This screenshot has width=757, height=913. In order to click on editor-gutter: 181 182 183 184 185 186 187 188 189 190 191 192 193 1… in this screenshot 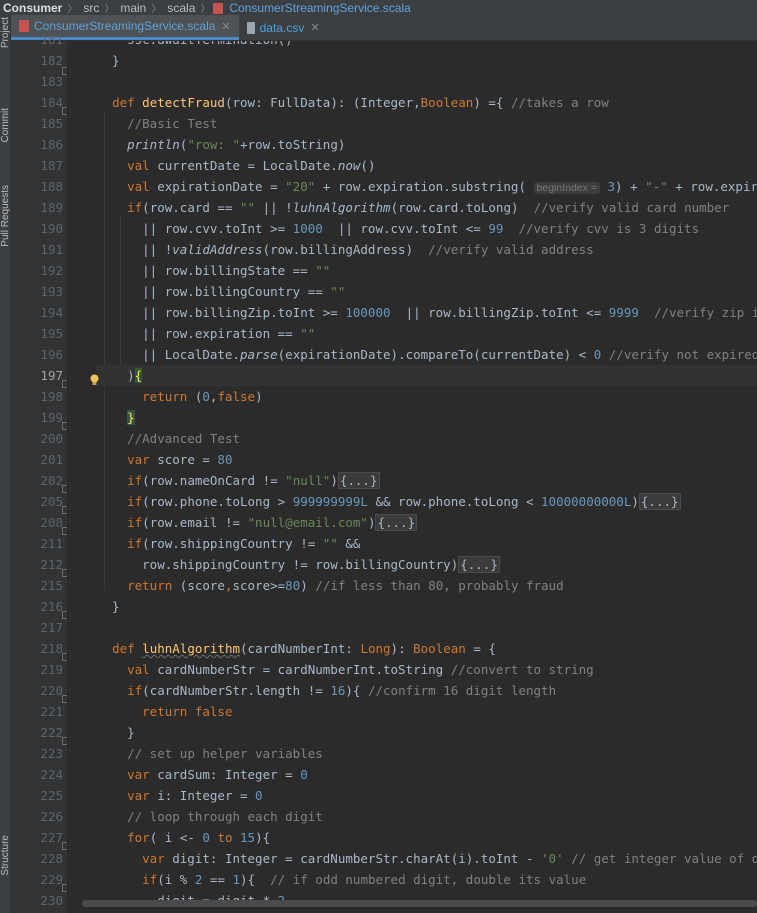, I will do `click(39, 472)`.